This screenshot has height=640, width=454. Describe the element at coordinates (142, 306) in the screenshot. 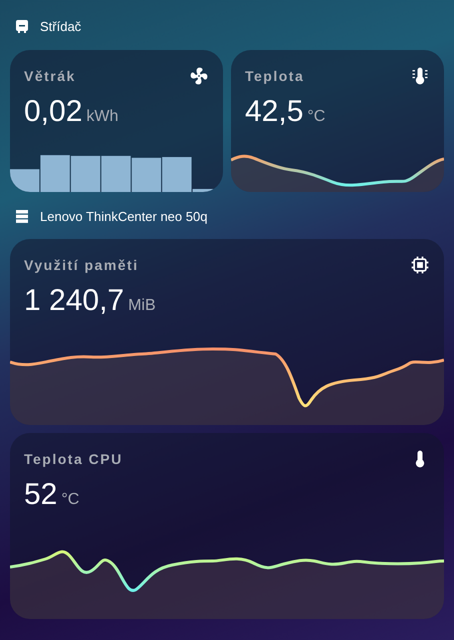

I see `unit-text: MiB` at that location.